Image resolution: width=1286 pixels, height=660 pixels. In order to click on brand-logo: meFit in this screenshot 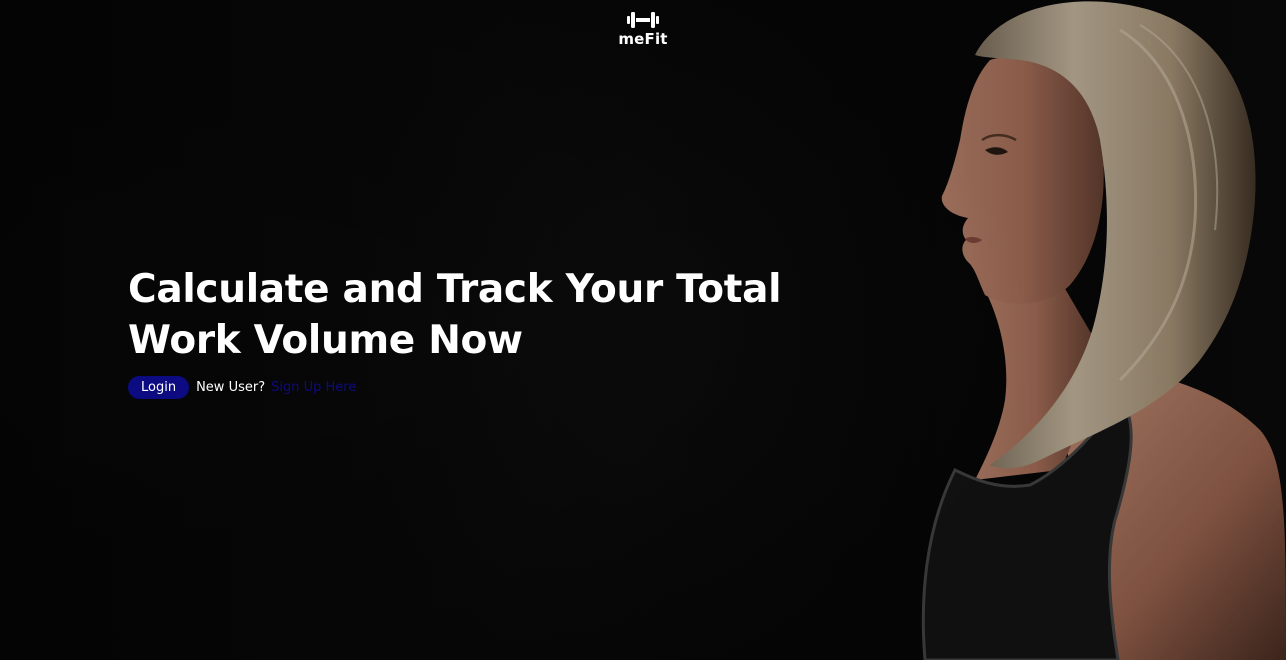, I will do `click(643, 29)`.